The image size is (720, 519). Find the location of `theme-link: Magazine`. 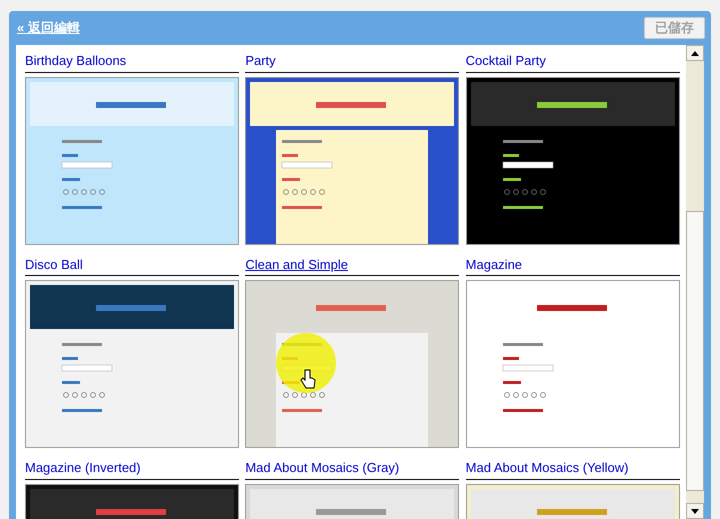

theme-link: Magazine is located at coordinates (573, 265).